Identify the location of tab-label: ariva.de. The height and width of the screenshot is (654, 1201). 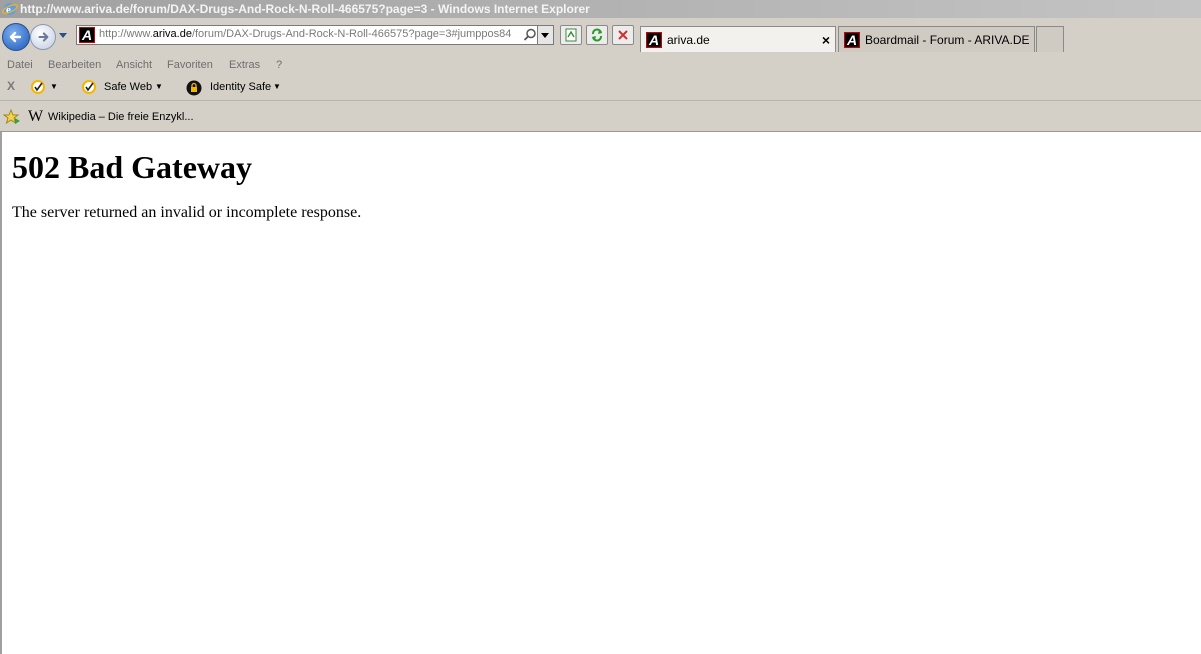
(688, 40).